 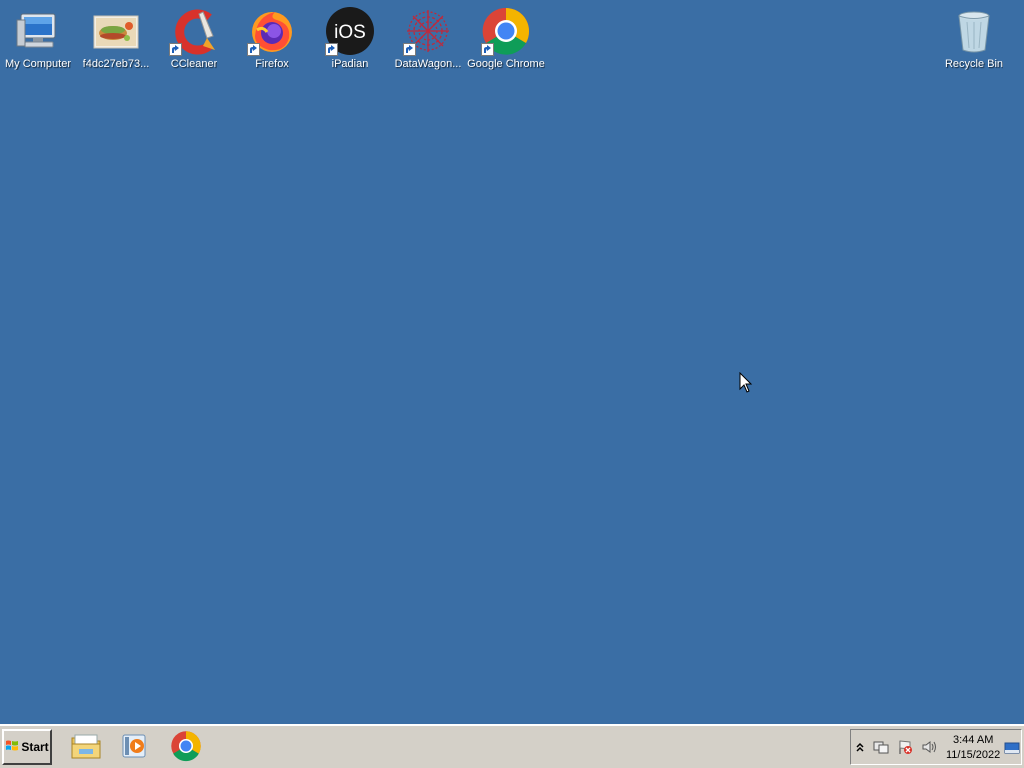 What do you see at coordinates (272, 31) in the screenshot?
I see `firefox-icon` at bounding box center [272, 31].